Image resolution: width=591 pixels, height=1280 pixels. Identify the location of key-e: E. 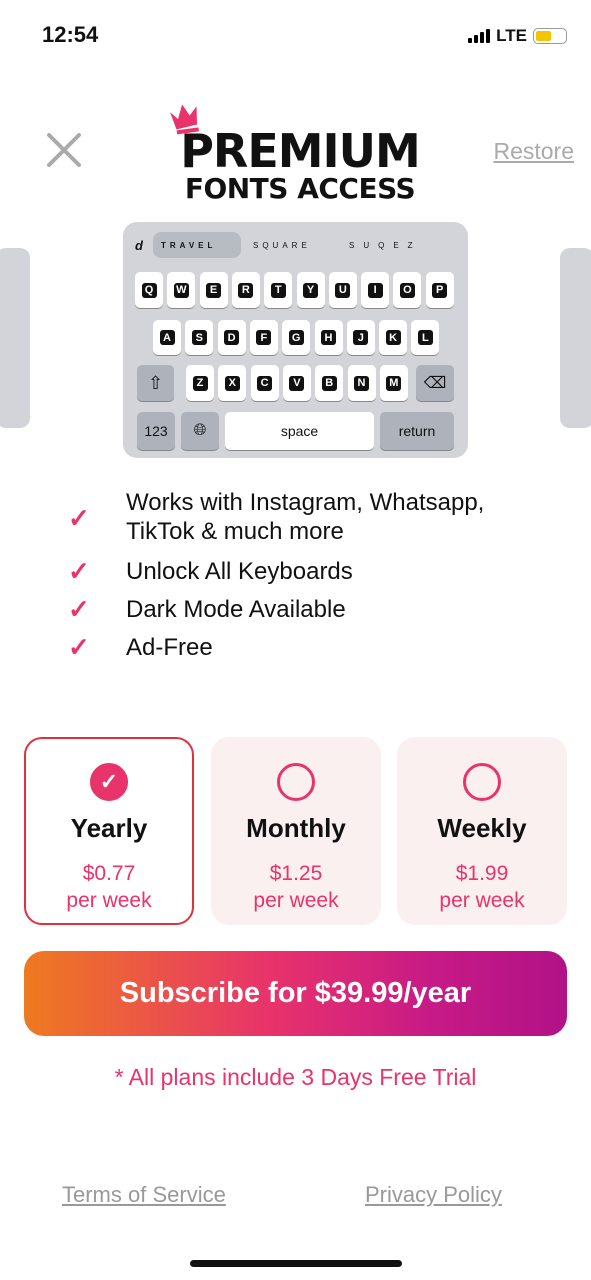
(213, 290).